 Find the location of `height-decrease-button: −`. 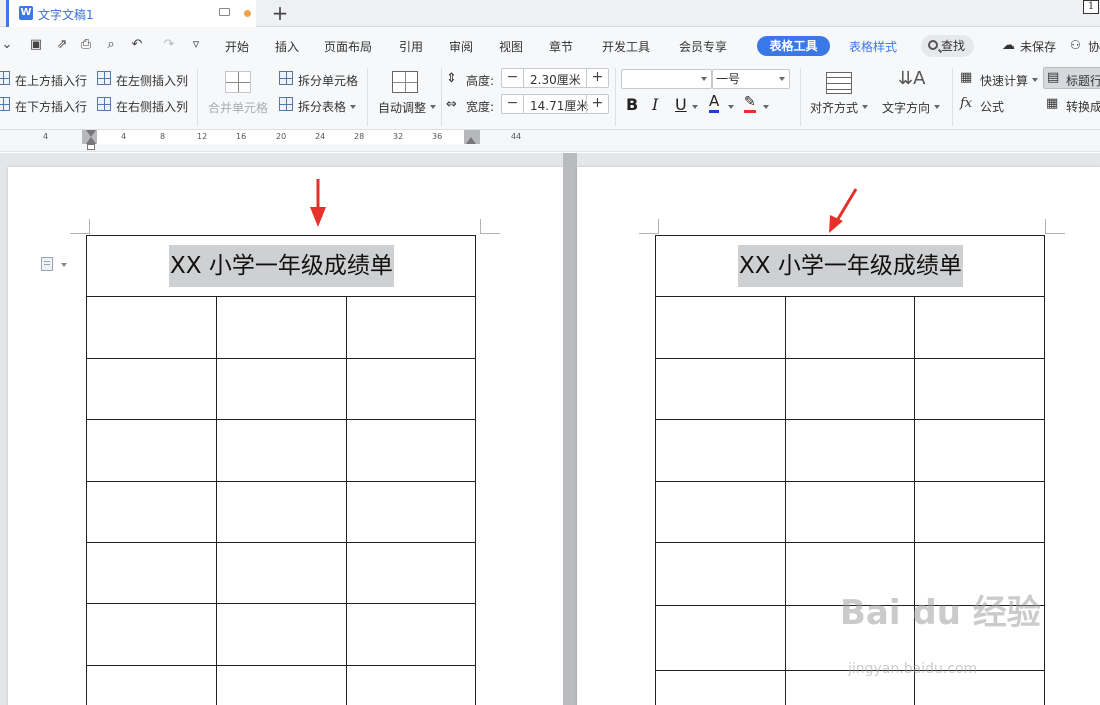

height-decrease-button: − is located at coordinates (513, 78).